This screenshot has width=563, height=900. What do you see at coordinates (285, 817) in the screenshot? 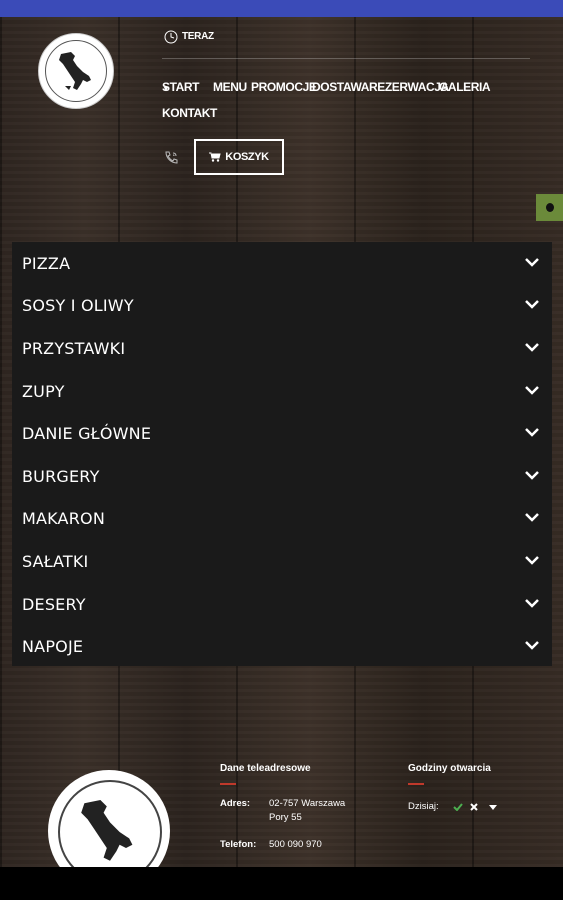
I see `address-line2: Pory 55` at bounding box center [285, 817].